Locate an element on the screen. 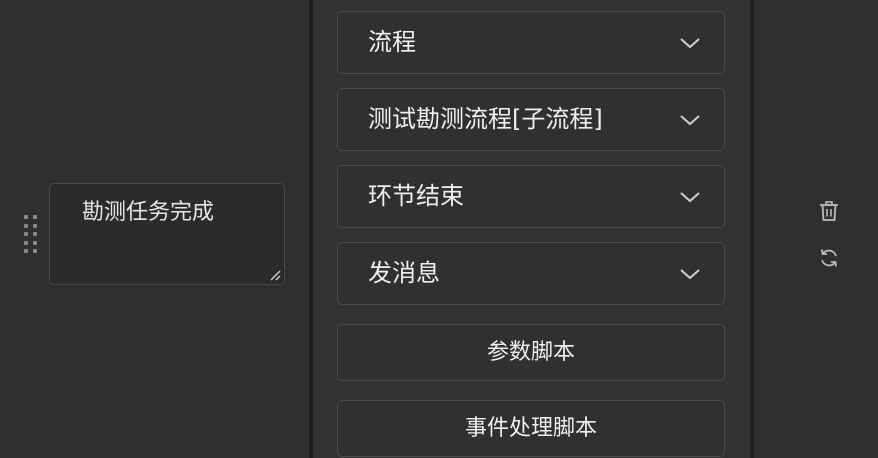 Image resolution: width=878 pixels, height=458 pixels. event-select-value: 环节结束 is located at coordinates (416, 196).